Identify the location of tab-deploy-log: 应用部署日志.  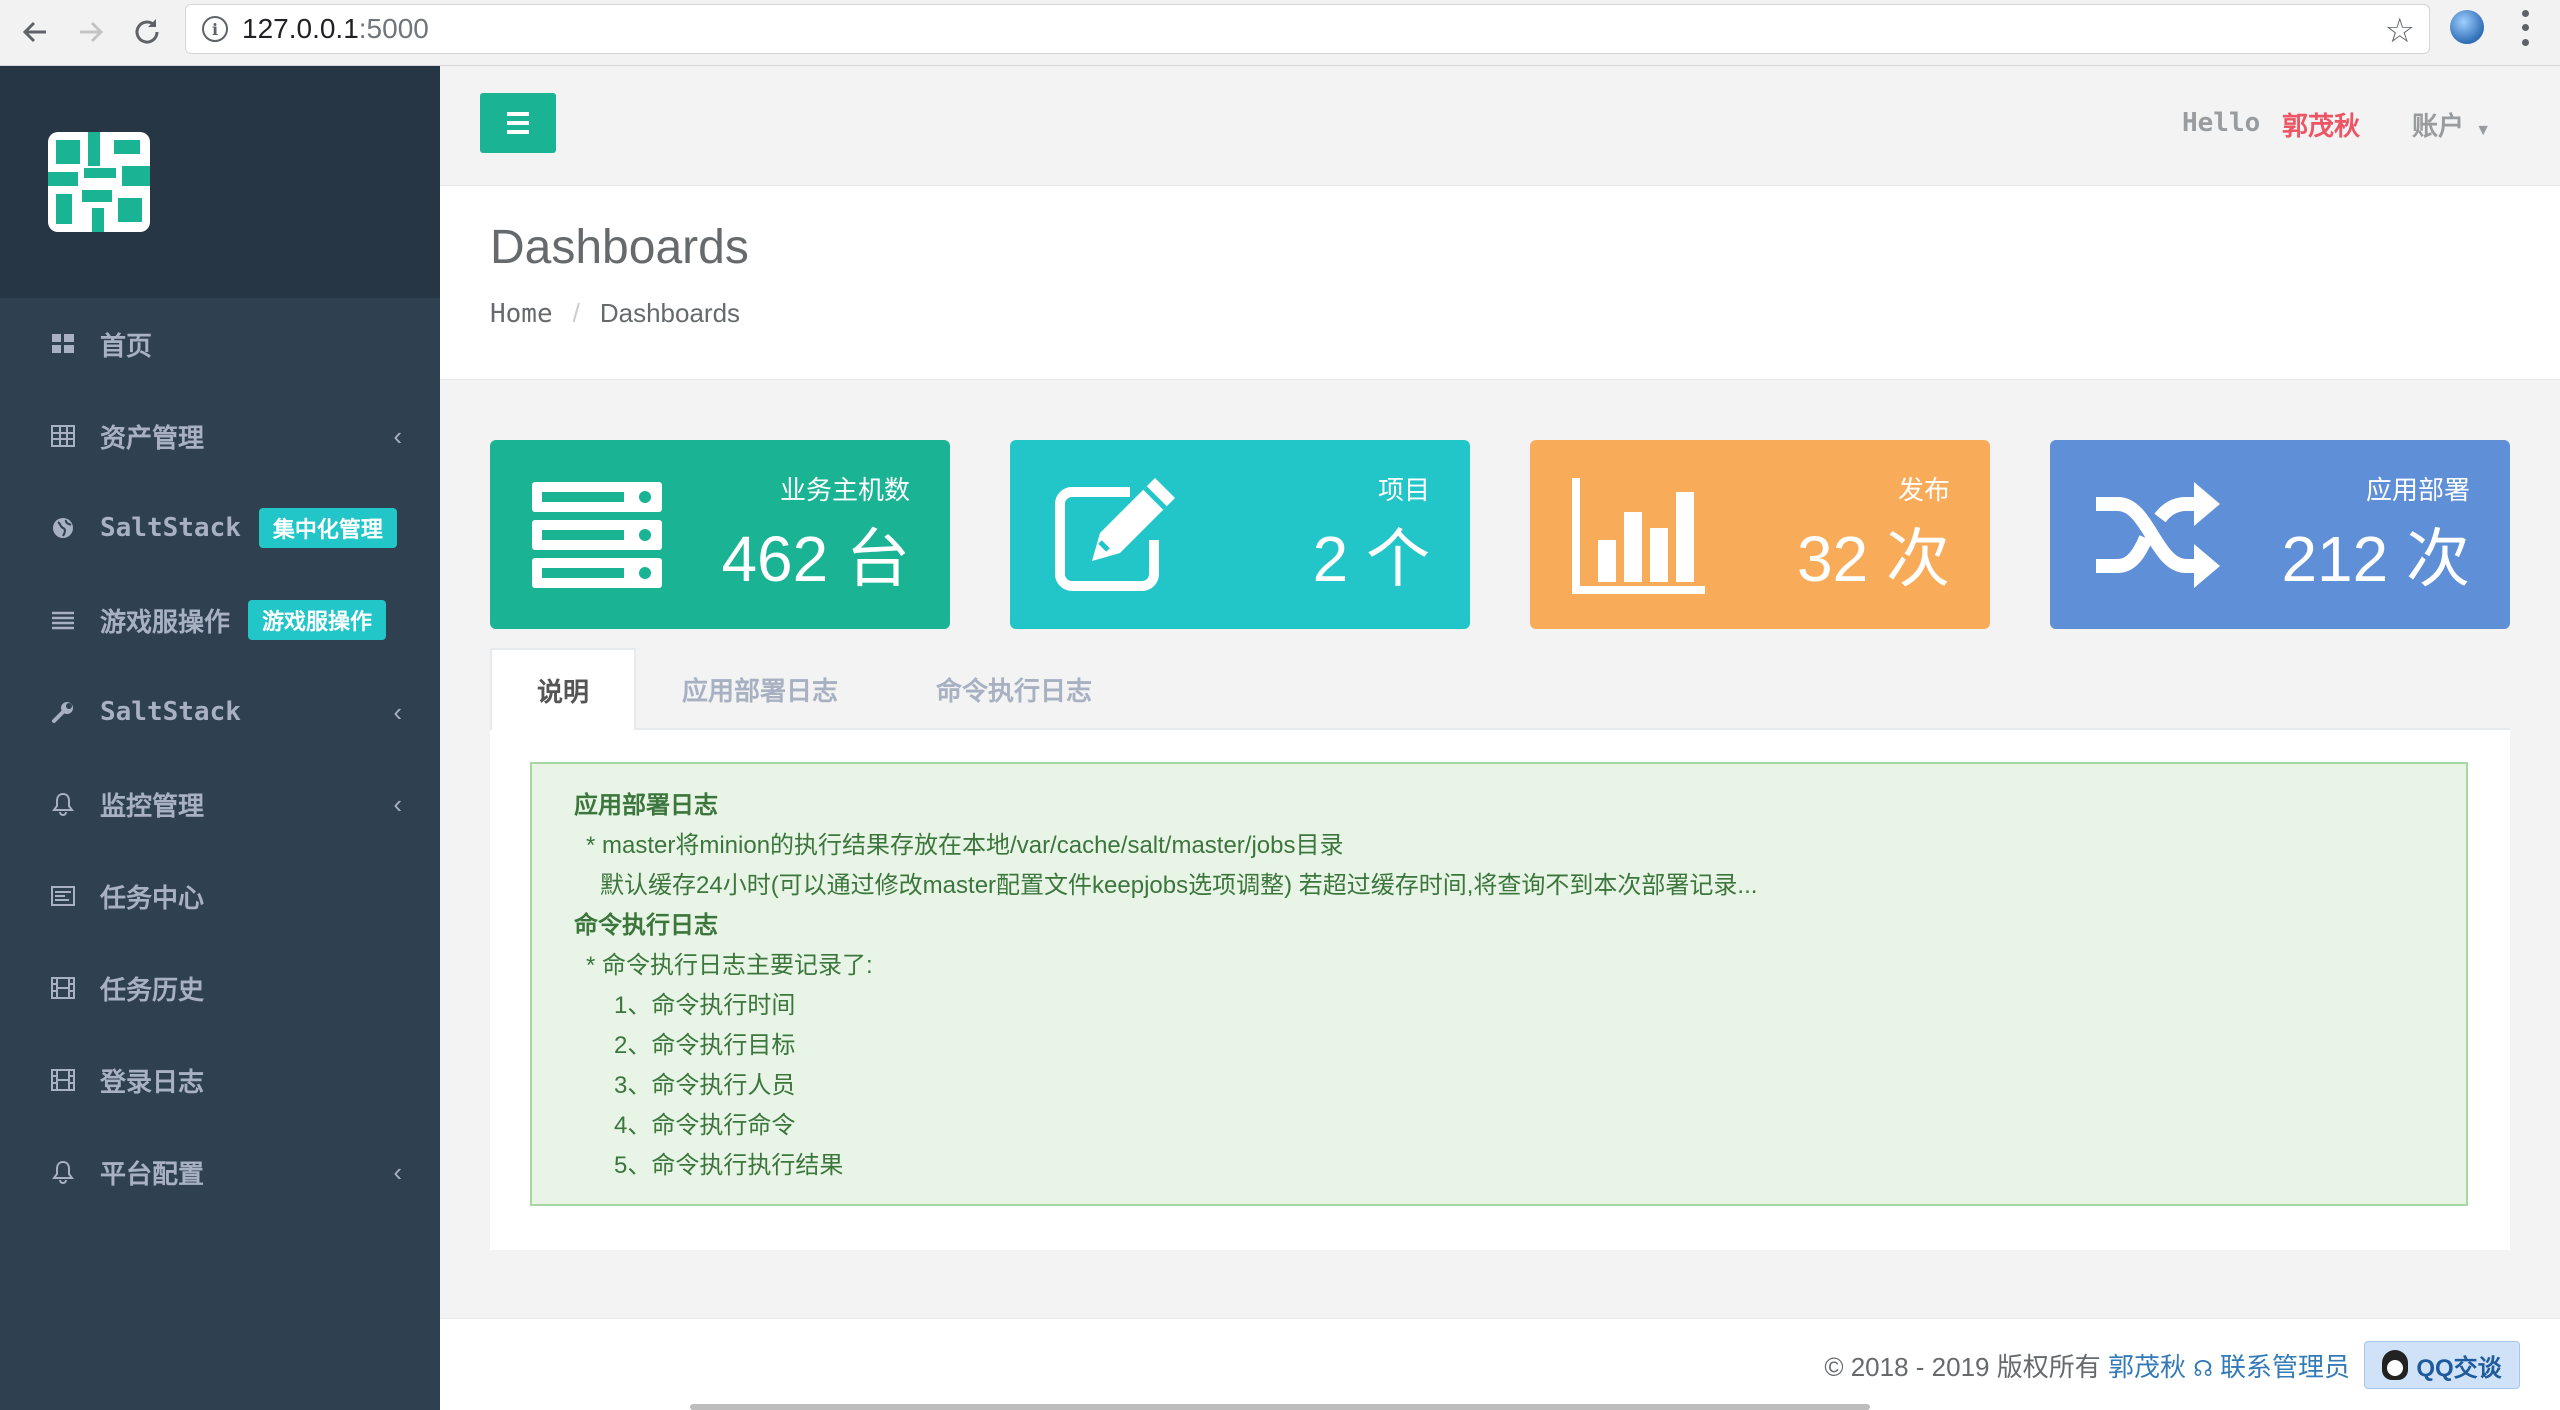
(760, 689).